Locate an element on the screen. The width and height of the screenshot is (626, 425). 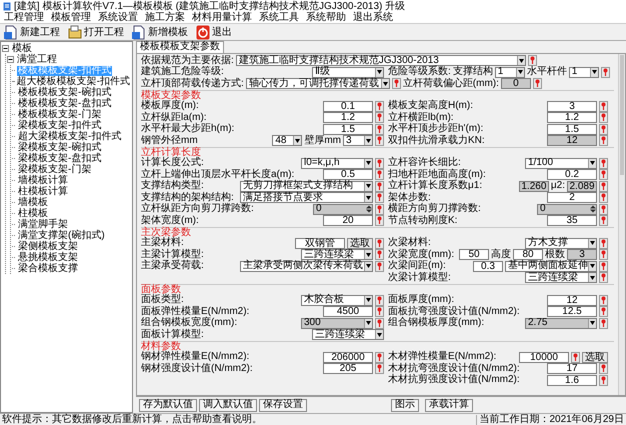
input-field: 0.5 is located at coordinates (348, 174).